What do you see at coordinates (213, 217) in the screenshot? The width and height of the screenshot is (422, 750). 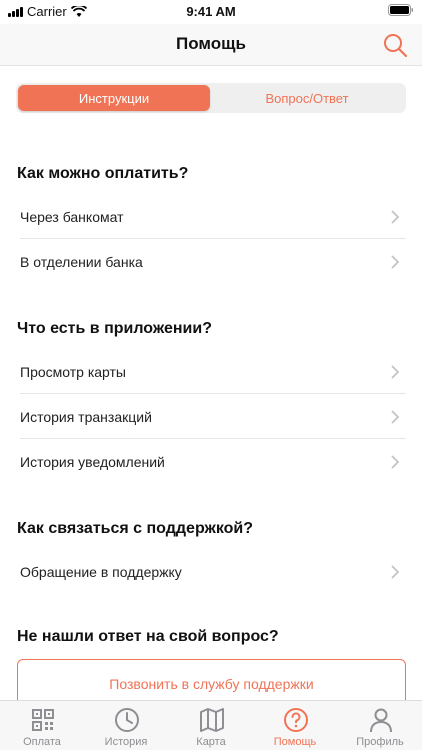 I see `list-item: Через банкомат` at bounding box center [213, 217].